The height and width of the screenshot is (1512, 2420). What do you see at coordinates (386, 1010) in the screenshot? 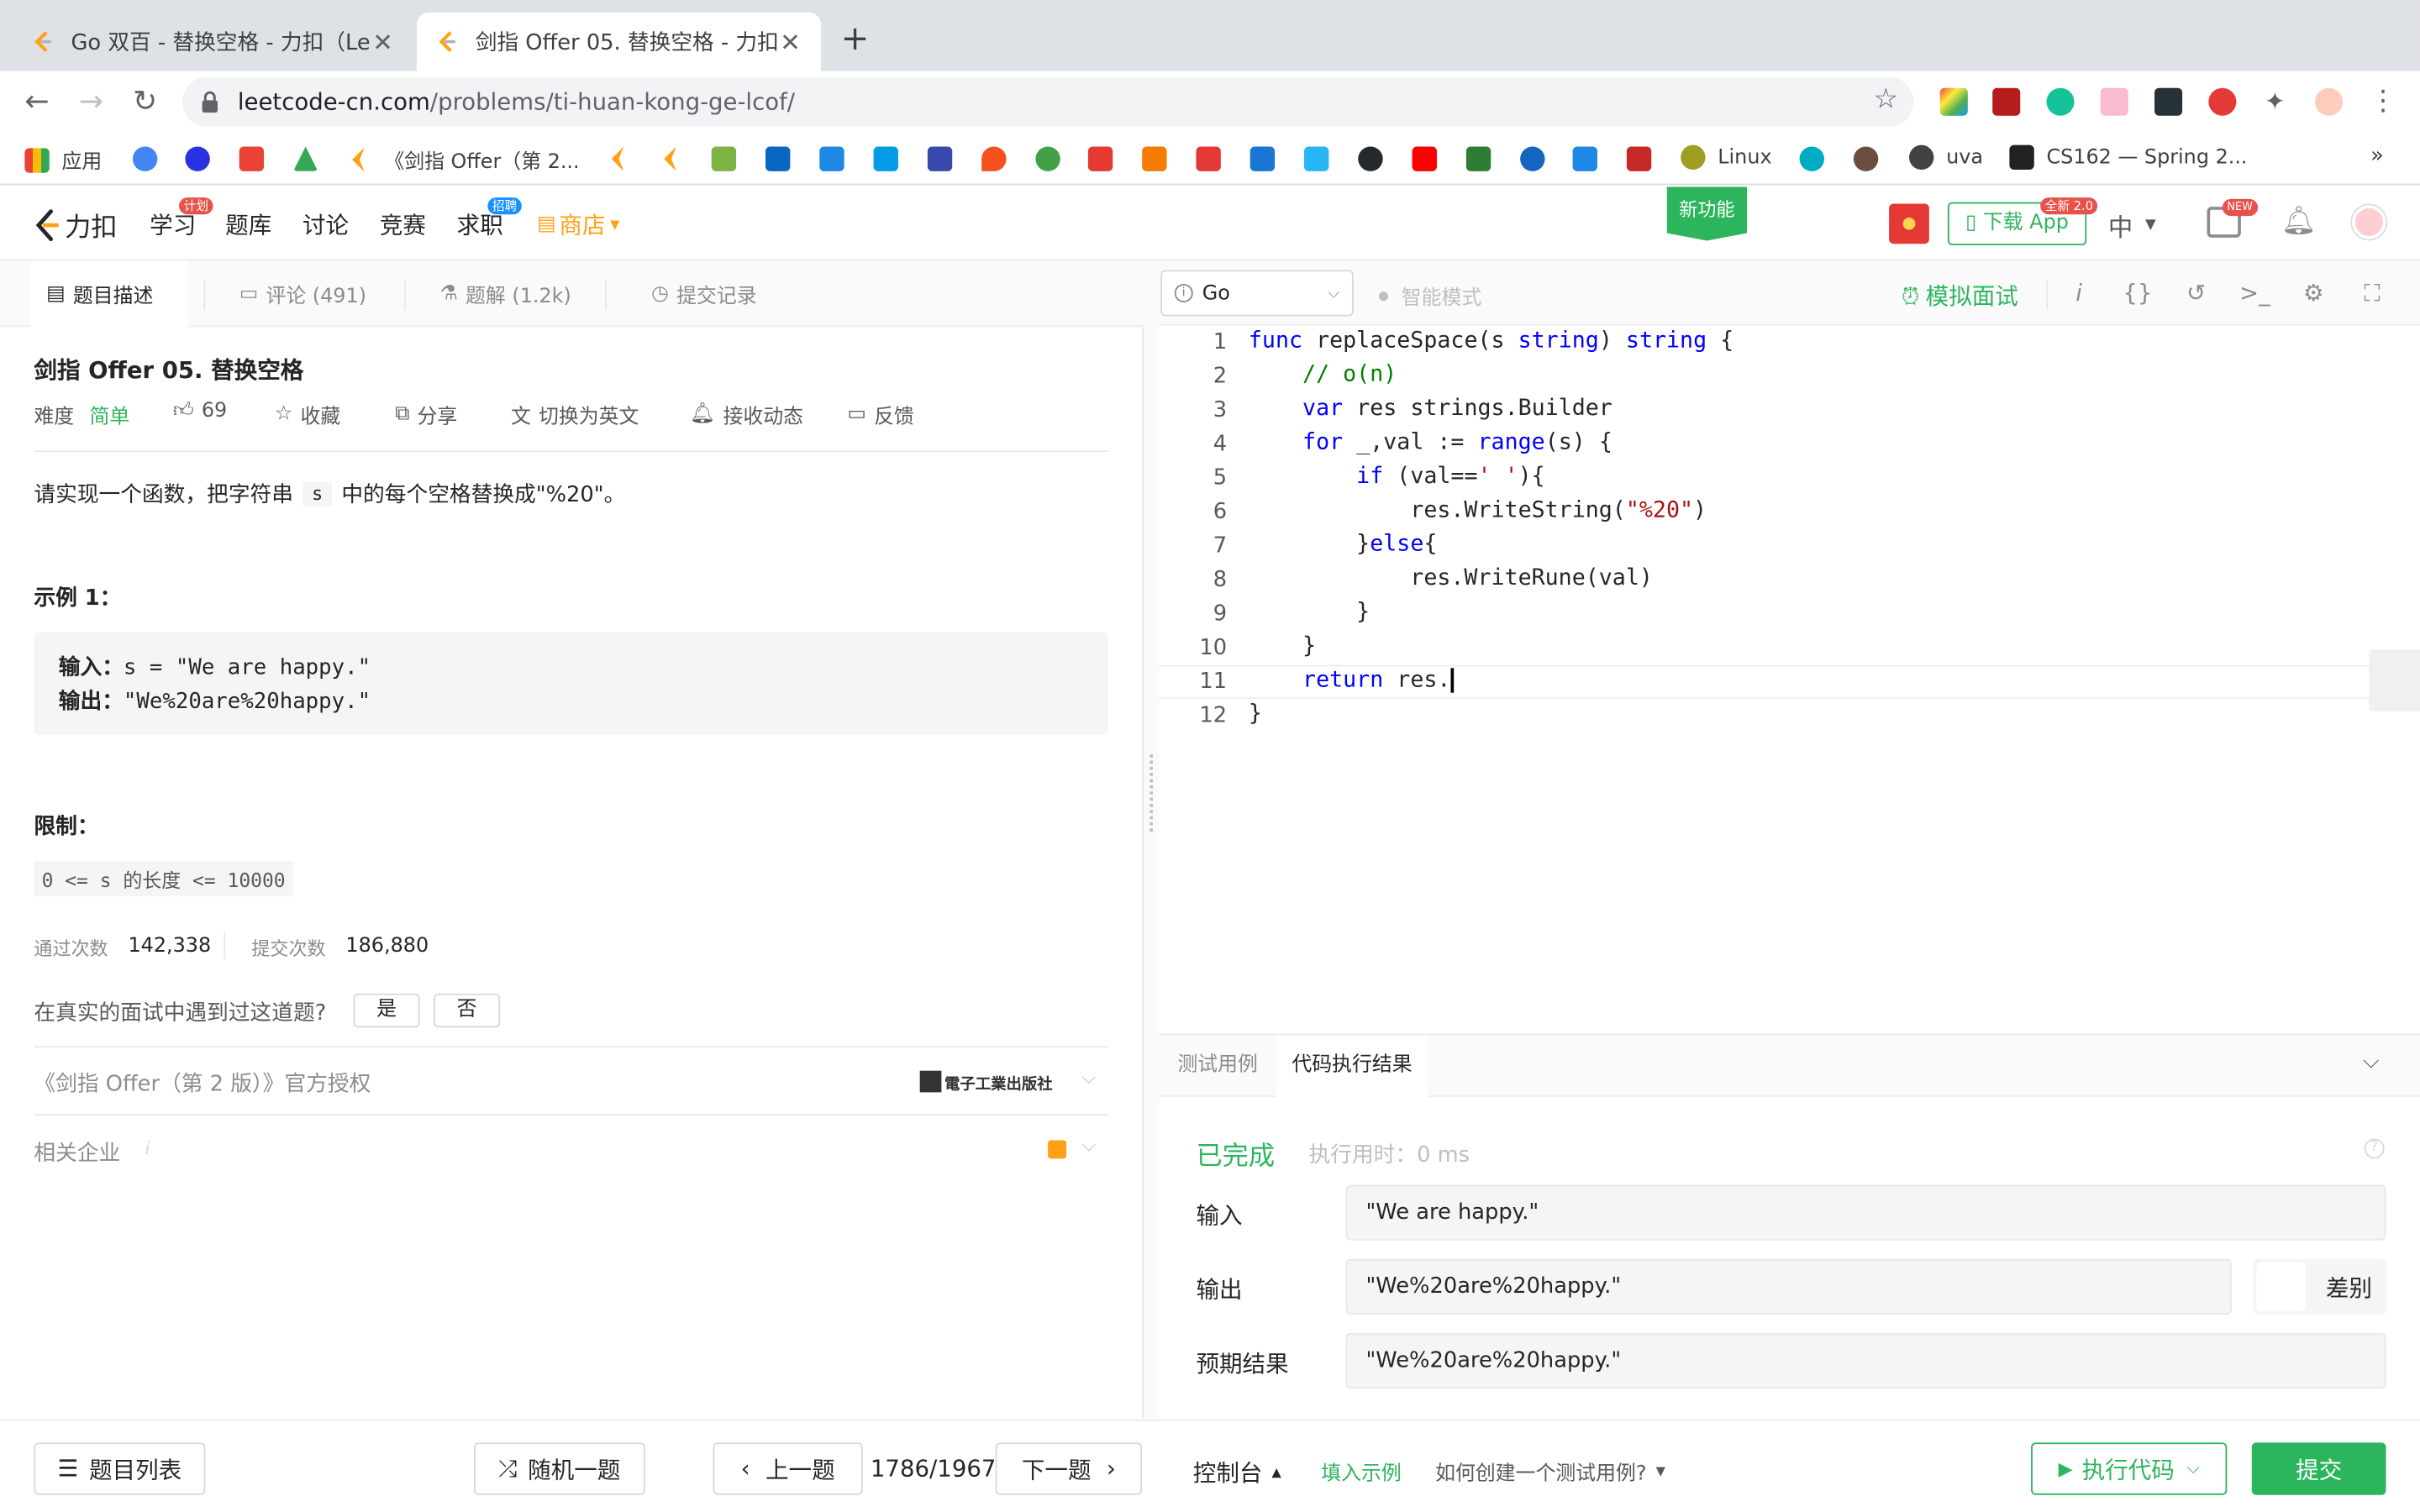
I see `yes-button: 是` at bounding box center [386, 1010].